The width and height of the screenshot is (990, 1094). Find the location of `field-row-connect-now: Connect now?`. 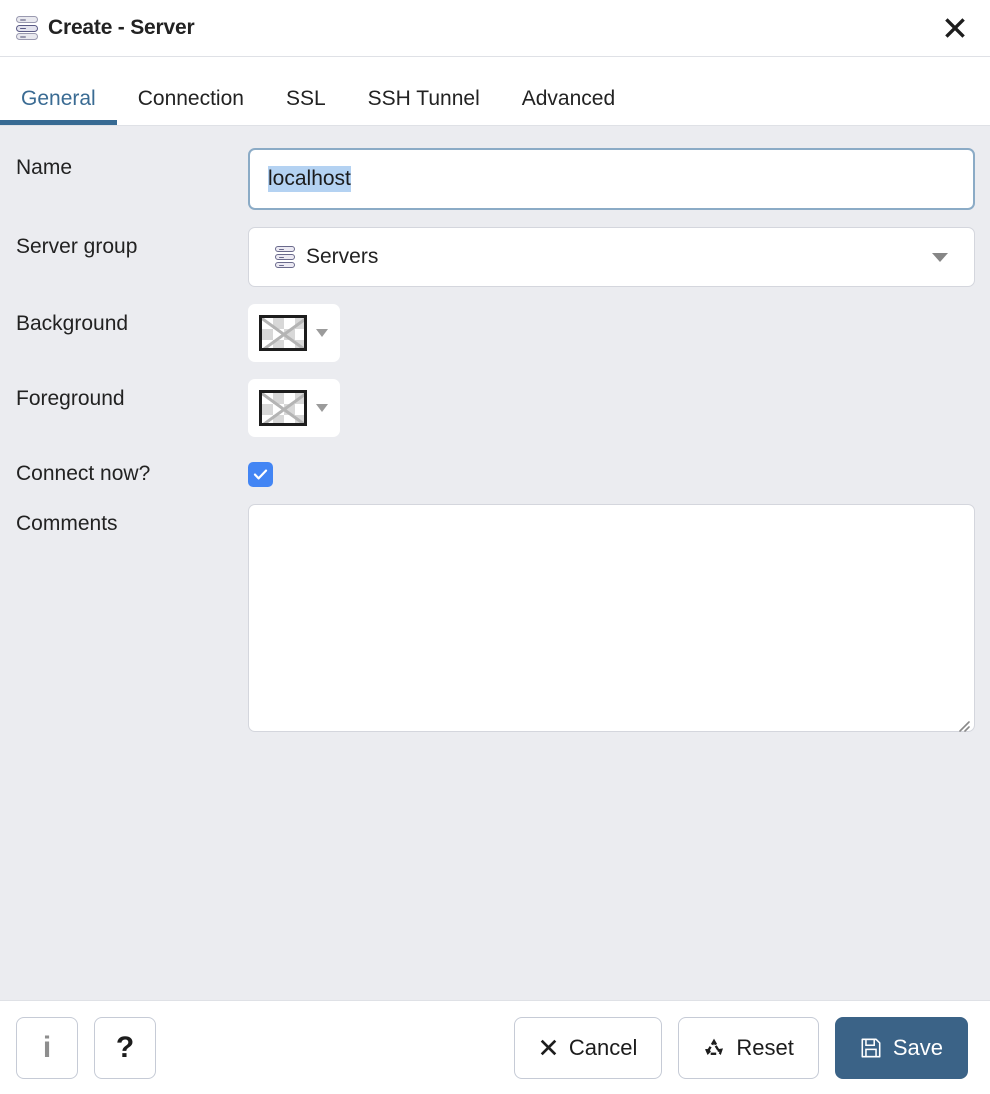

field-row-connect-now: Connect now? is located at coordinates (495, 470).